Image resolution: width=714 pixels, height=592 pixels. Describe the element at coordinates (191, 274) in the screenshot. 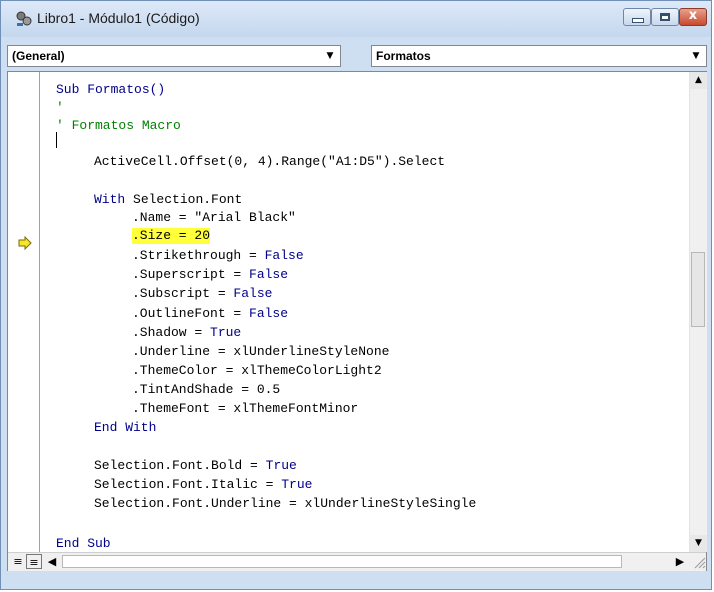

I see `code-token: .Superscript =` at that location.